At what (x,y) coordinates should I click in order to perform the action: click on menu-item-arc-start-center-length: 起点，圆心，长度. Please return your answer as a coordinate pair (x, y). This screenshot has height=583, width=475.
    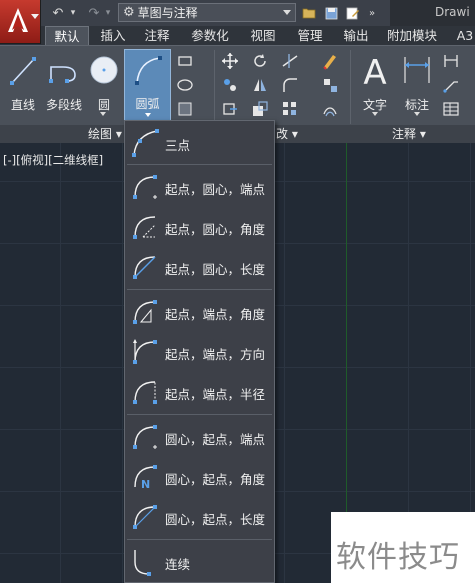
    Looking at the image, I should click on (199, 267).